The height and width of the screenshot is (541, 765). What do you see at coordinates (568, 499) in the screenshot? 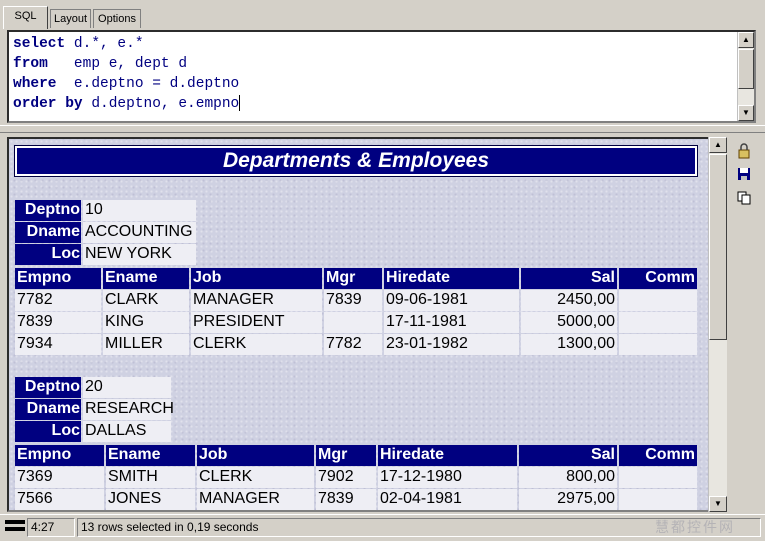
I see `cell-sal: 2975,00` at bounding box center [568, 499].